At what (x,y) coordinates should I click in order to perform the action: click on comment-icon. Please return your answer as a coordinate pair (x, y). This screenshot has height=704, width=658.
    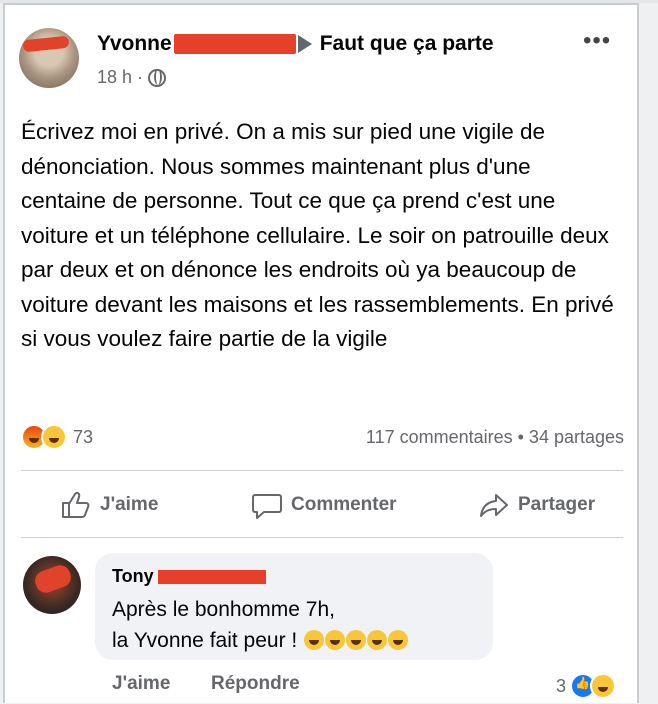
    Looking at the image, I should click on (267, 506).